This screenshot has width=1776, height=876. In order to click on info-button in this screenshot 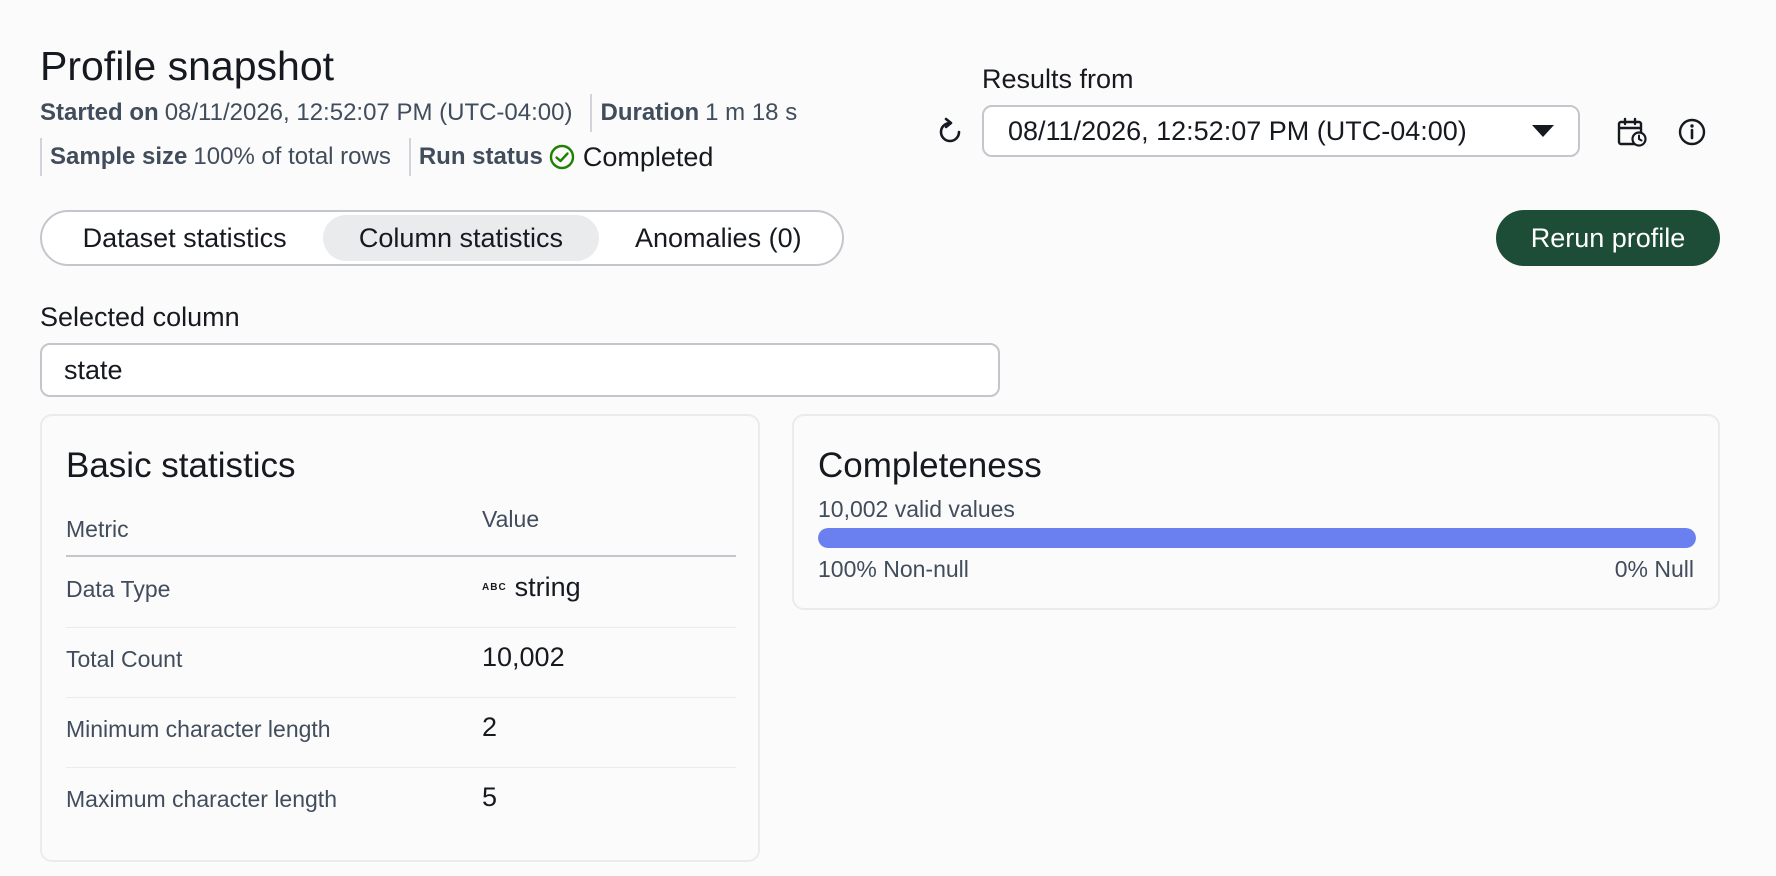, I will do `click(1692, 132)`.